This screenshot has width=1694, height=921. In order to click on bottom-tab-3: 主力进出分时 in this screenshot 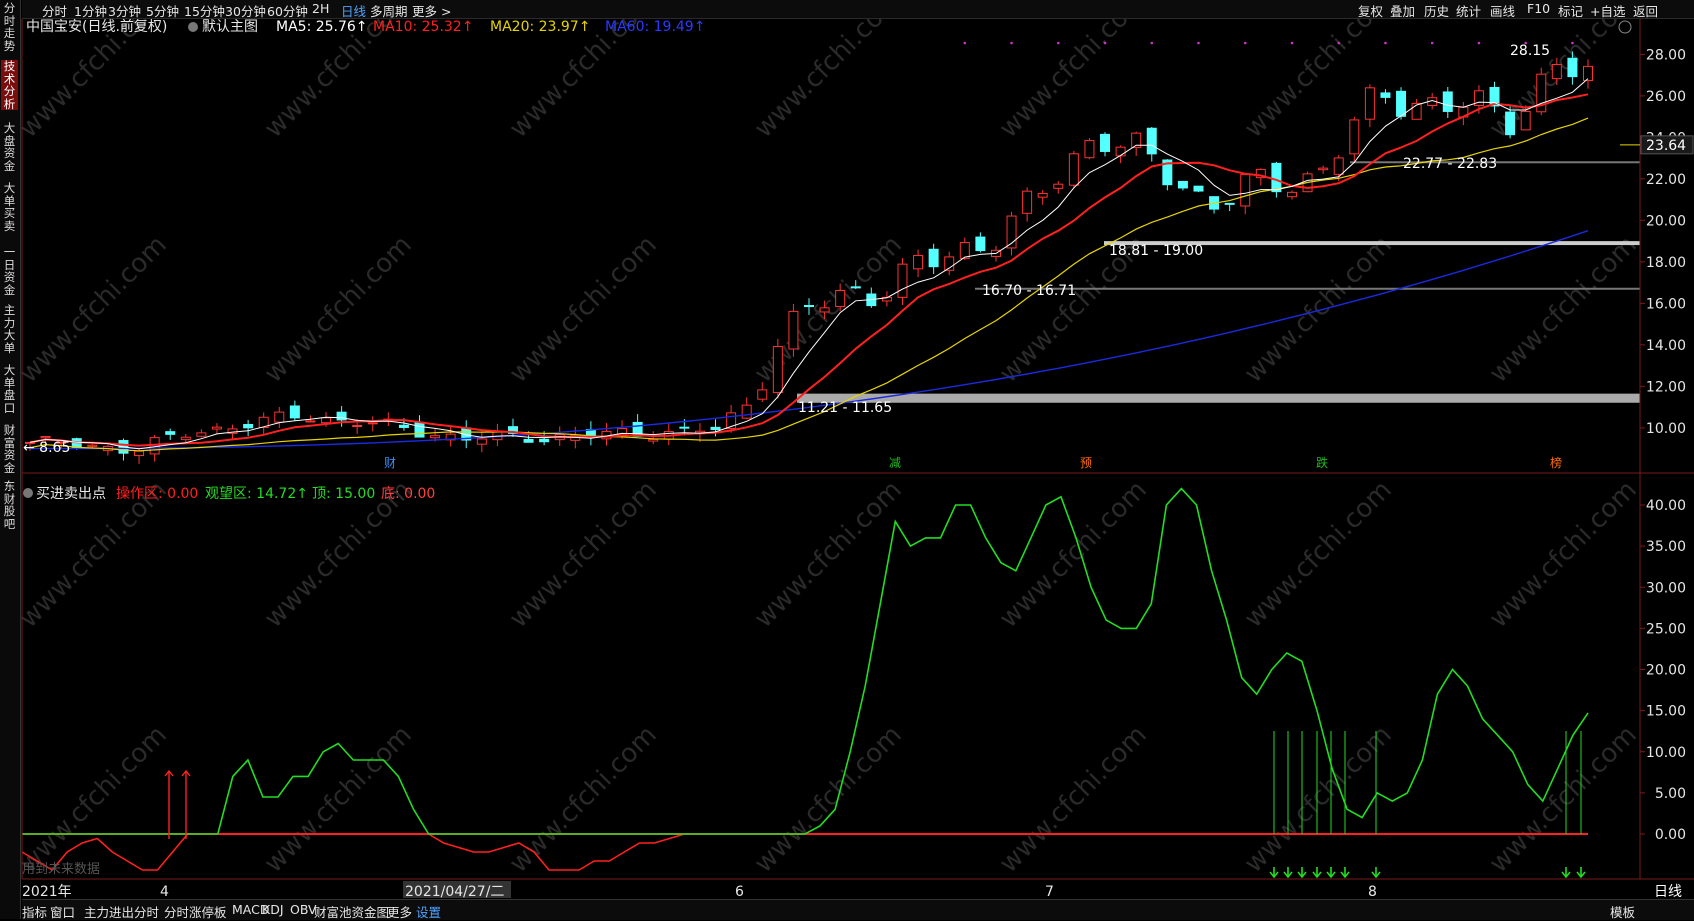, I will do `click(121, 911)`.